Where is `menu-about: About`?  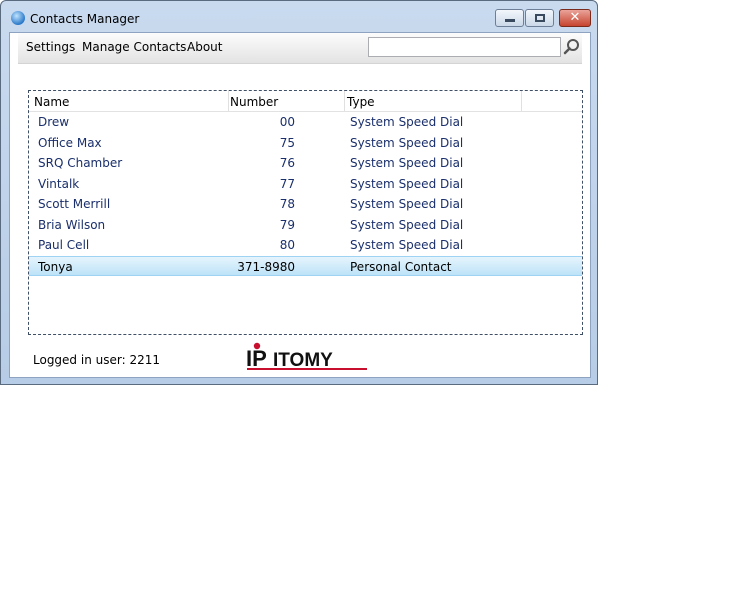
menu-about: About is located at coordinates (204, 47).